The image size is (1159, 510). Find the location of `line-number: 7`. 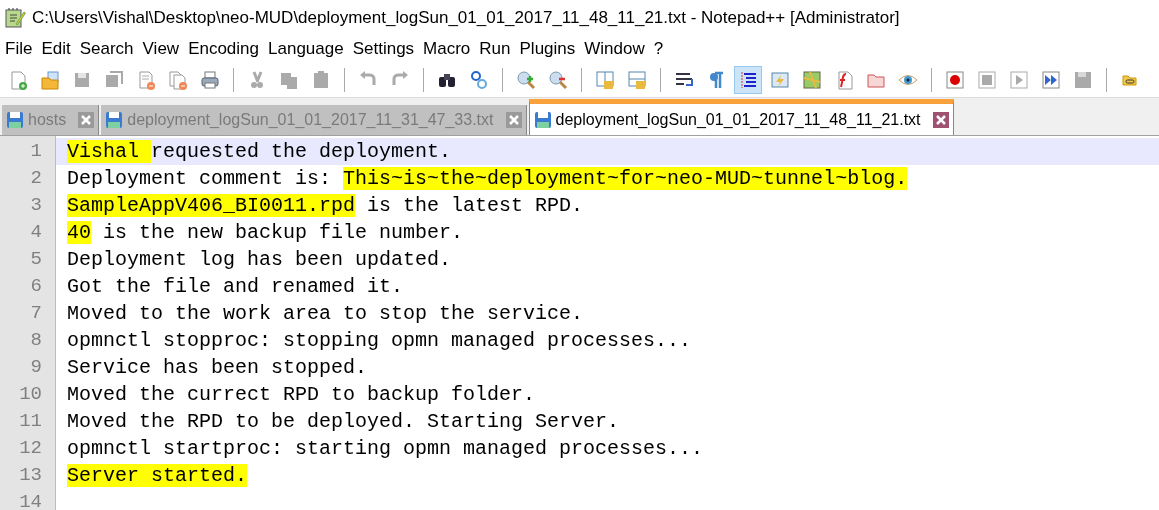

line-number: 7 is located at coordinates (36, 313).